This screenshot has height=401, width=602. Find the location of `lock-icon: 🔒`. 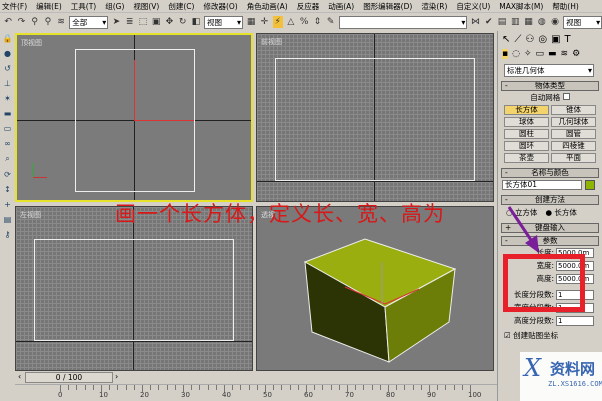

lock-icon: 🔒 is located at coordinates (8, 38).